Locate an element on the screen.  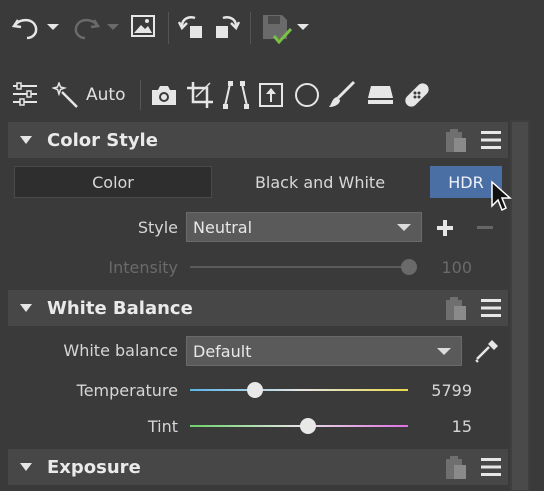
section-title: Exposure is located at coordinates (94, 467).